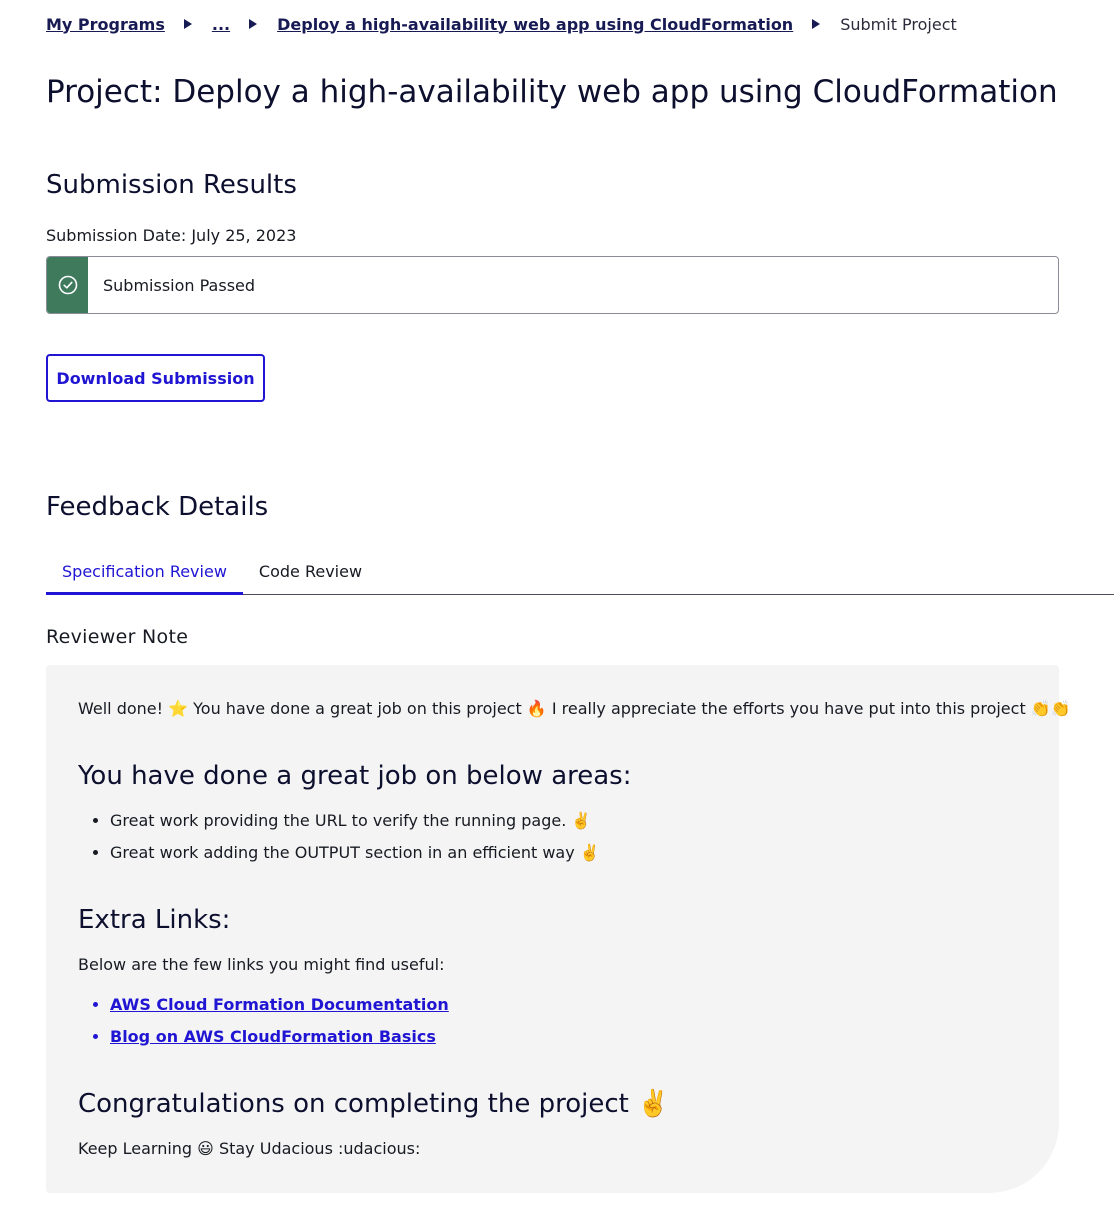  What do you see at coordinates (171, 185) in the screenshot?
I see `submission-results-heading: Submission Results` at bounding box center [171, 185].